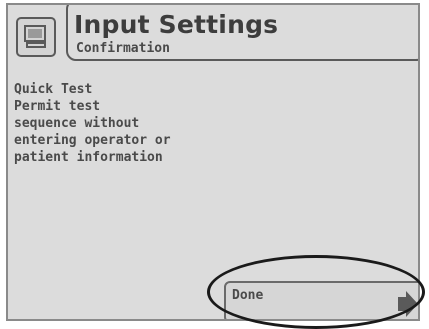 The height and width of the screenshot is (329, 429). I want to click on description-line: patient information, so click(88, 157).